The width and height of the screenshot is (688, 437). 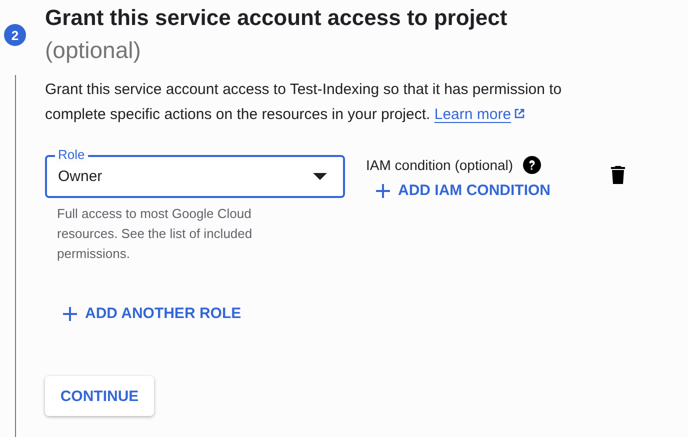 What do you see at coordinates (93, 50) in the screenshot?
I see `optional-label: (optional)` at bounding box center [93, 50].